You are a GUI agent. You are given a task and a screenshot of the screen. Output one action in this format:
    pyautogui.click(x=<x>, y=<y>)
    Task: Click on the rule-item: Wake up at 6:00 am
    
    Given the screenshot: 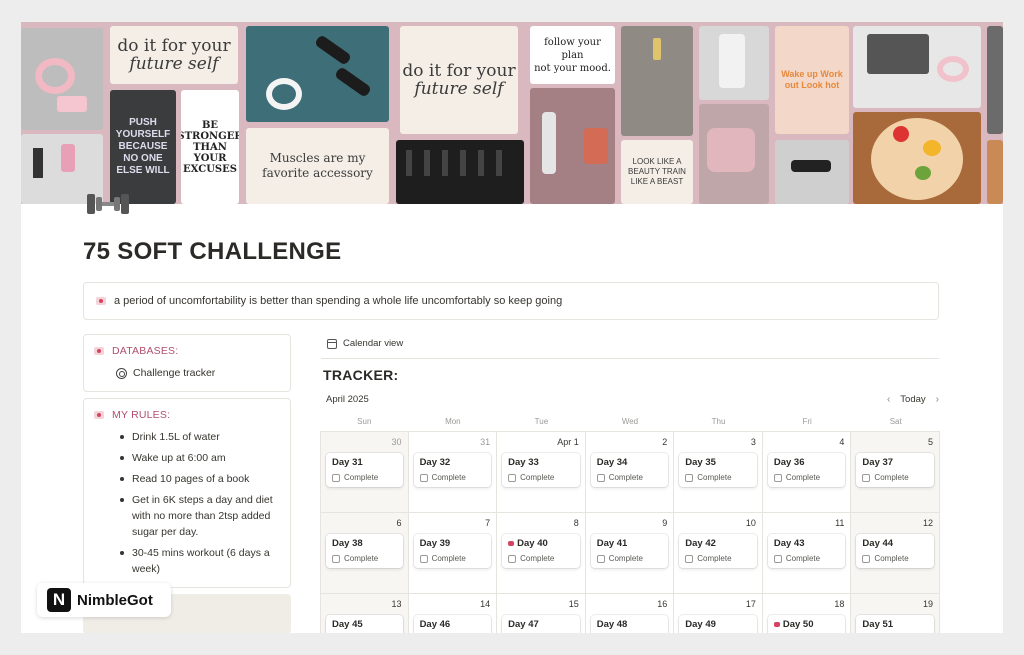 What is the action you would take?
    pyautogui.click(x=187, y=458)
    